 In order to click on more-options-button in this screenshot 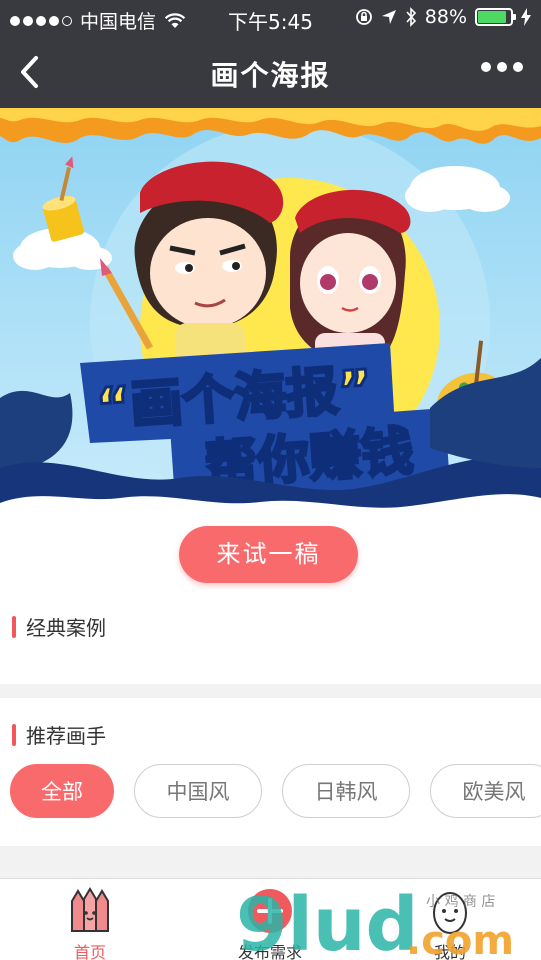, I will do `click(502, 67)`.